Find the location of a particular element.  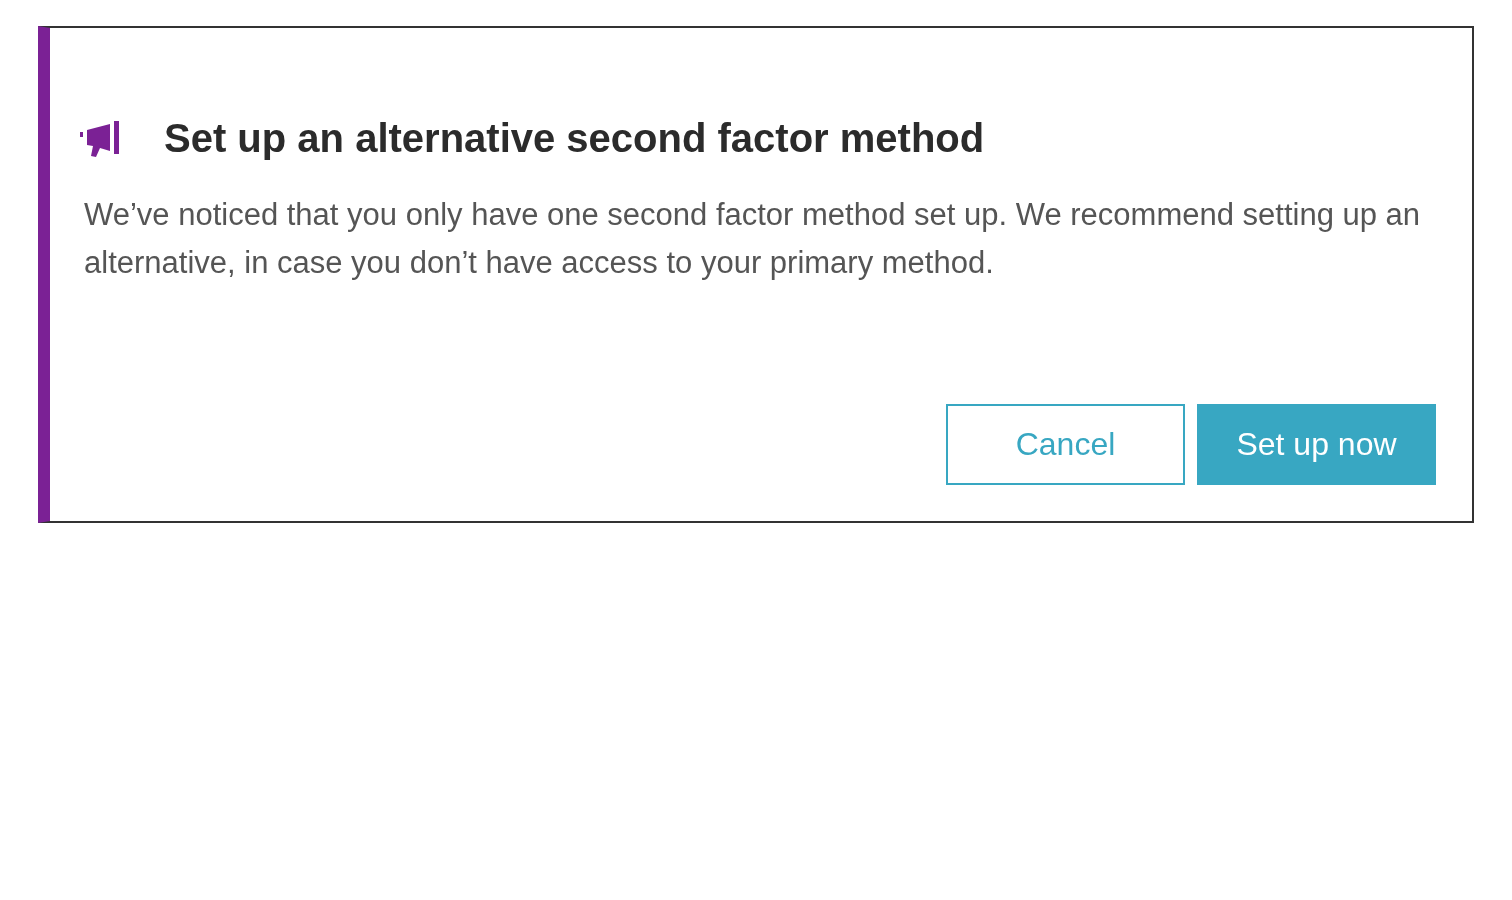

cancel-button: Cancel is located at coordinates (1065, 444).